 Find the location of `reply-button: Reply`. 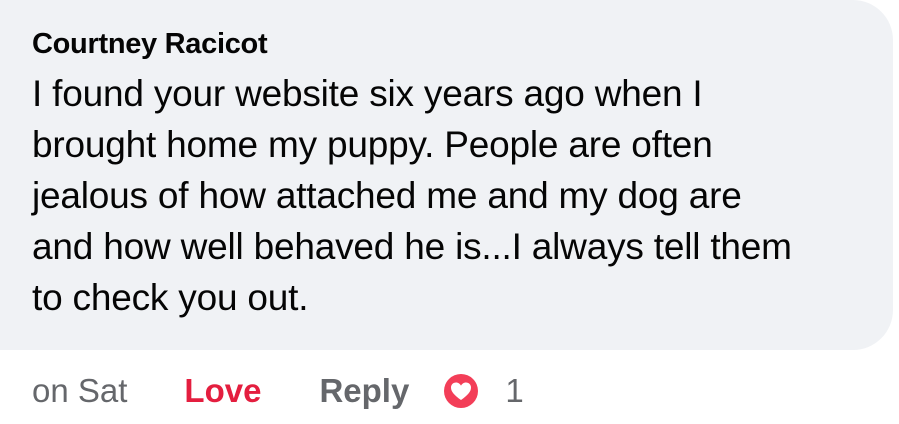

reply-button: Reply is located at coordinates (364, 391).